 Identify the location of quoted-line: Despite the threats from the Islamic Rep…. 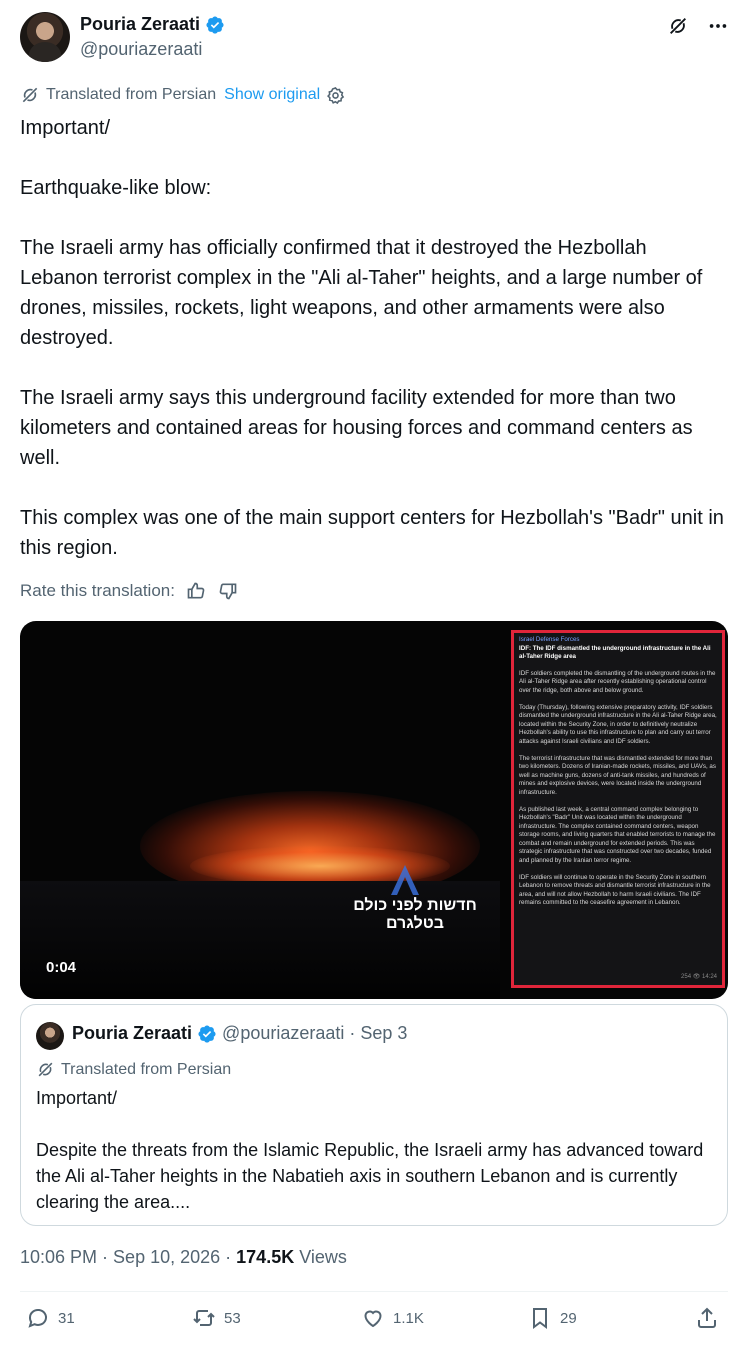
(370, 1176).